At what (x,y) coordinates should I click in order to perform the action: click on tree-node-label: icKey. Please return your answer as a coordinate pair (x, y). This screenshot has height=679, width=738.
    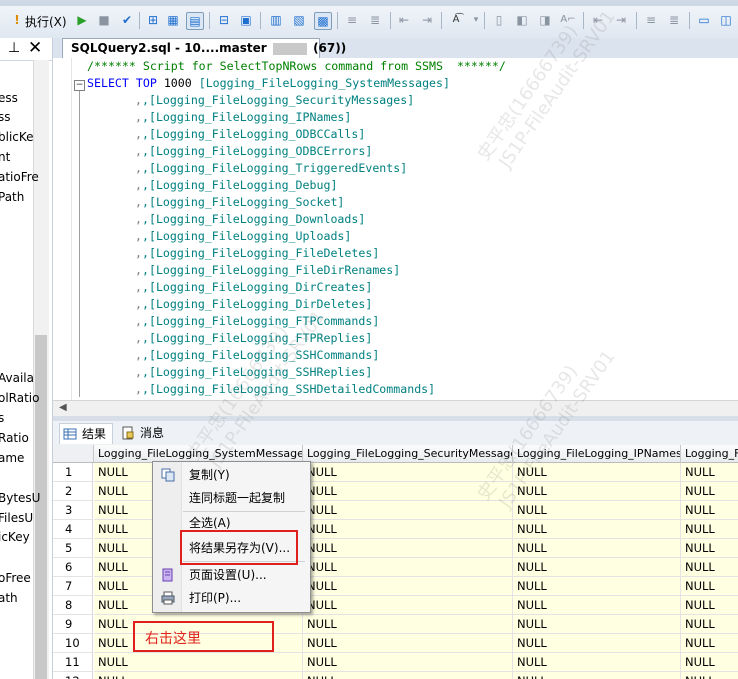
    Looking at the image, I should click on (15, 537).